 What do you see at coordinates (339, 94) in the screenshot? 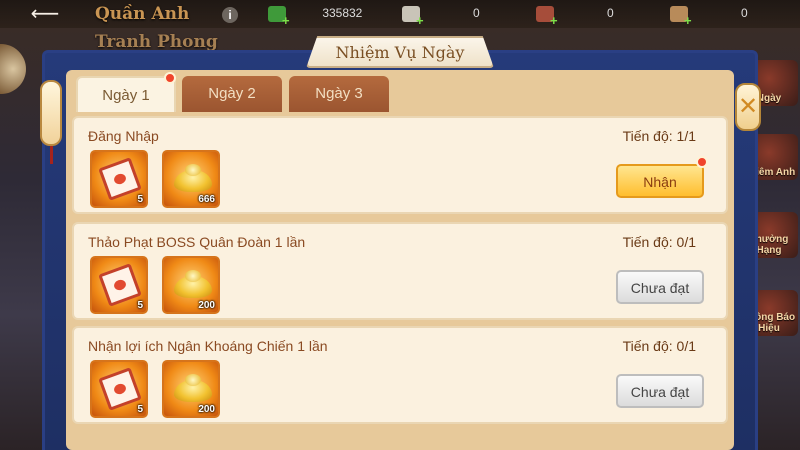
I see `tab-day-3: Ngày 3` at bounding box center [339, 94].